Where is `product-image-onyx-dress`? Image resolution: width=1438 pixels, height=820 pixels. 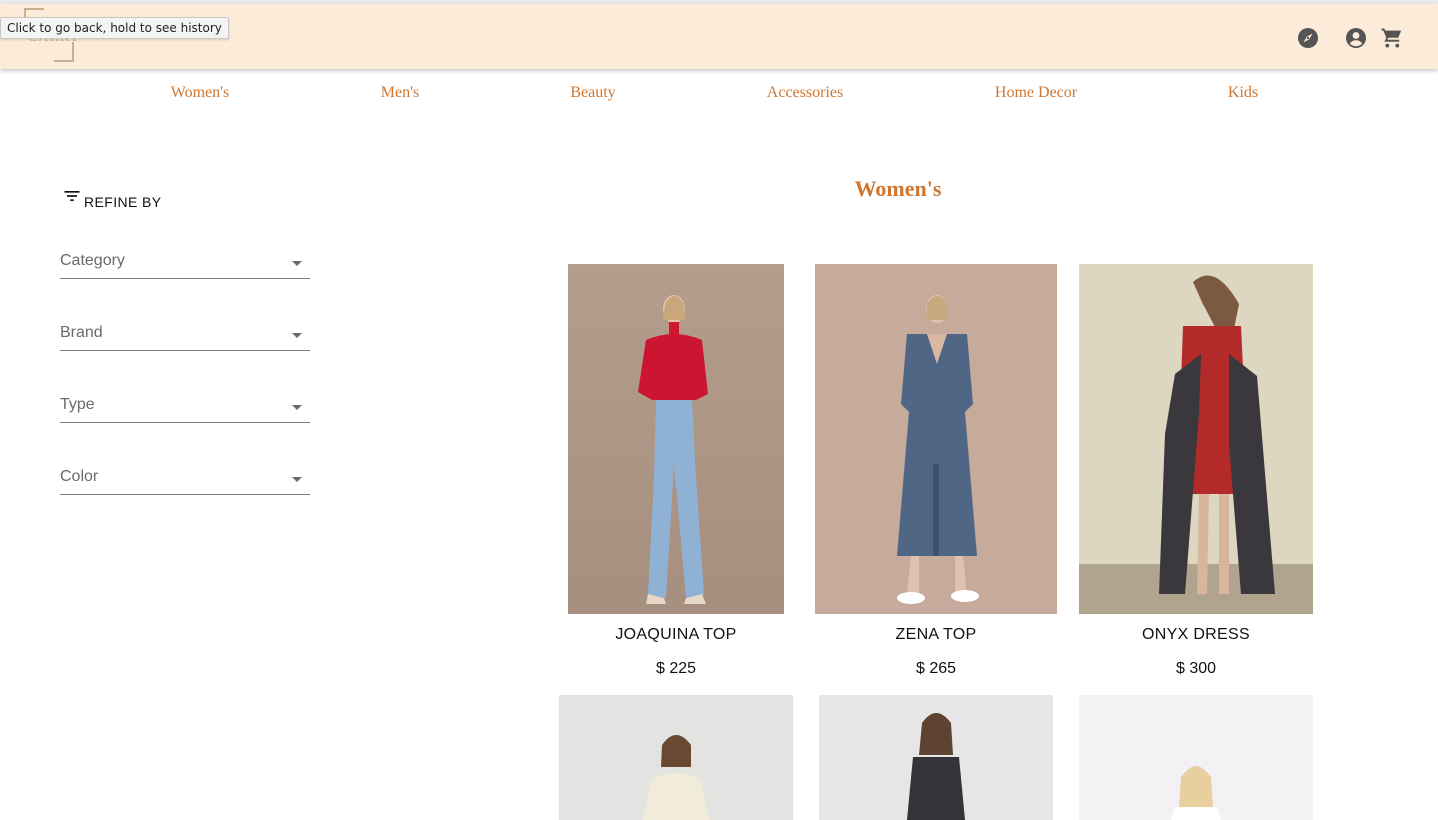 product-image-onyx-dress is located at coordinates (1196, 439).